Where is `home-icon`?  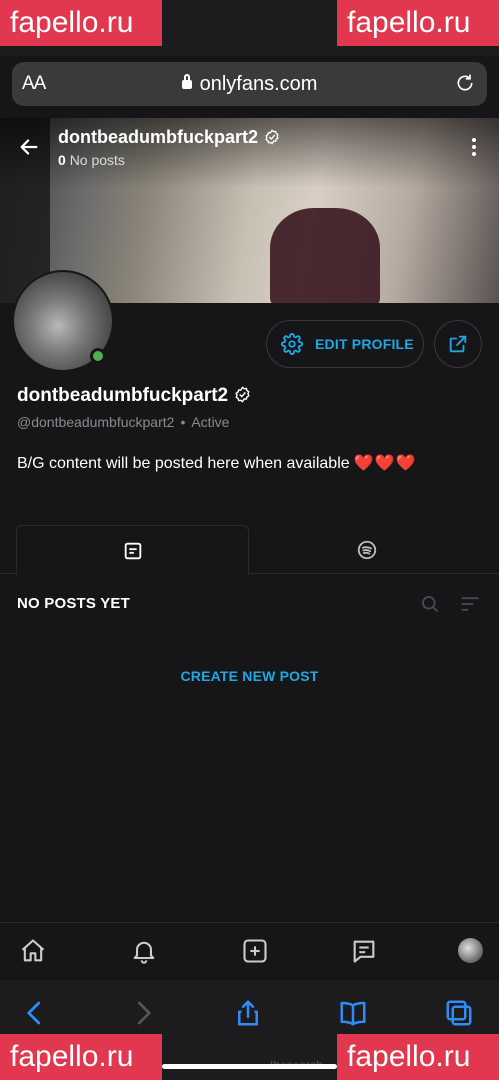 home-icon is located at coordinates (33, 951).